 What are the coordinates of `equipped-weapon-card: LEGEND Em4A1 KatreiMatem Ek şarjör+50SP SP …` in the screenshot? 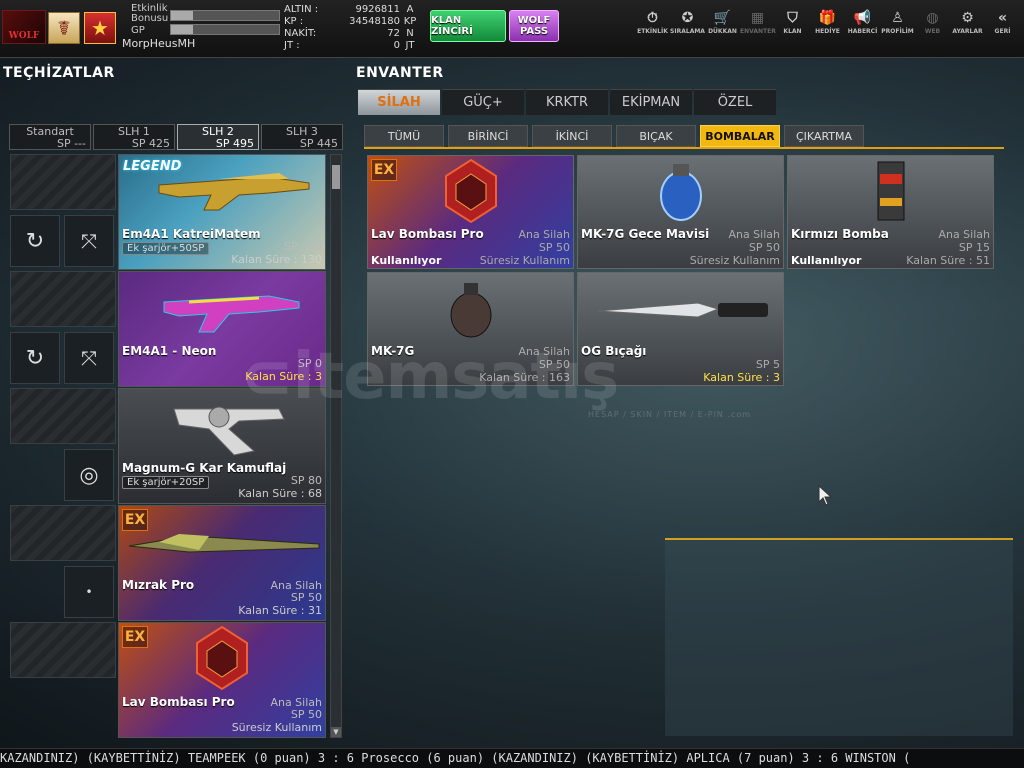 It's located at (222, 212).